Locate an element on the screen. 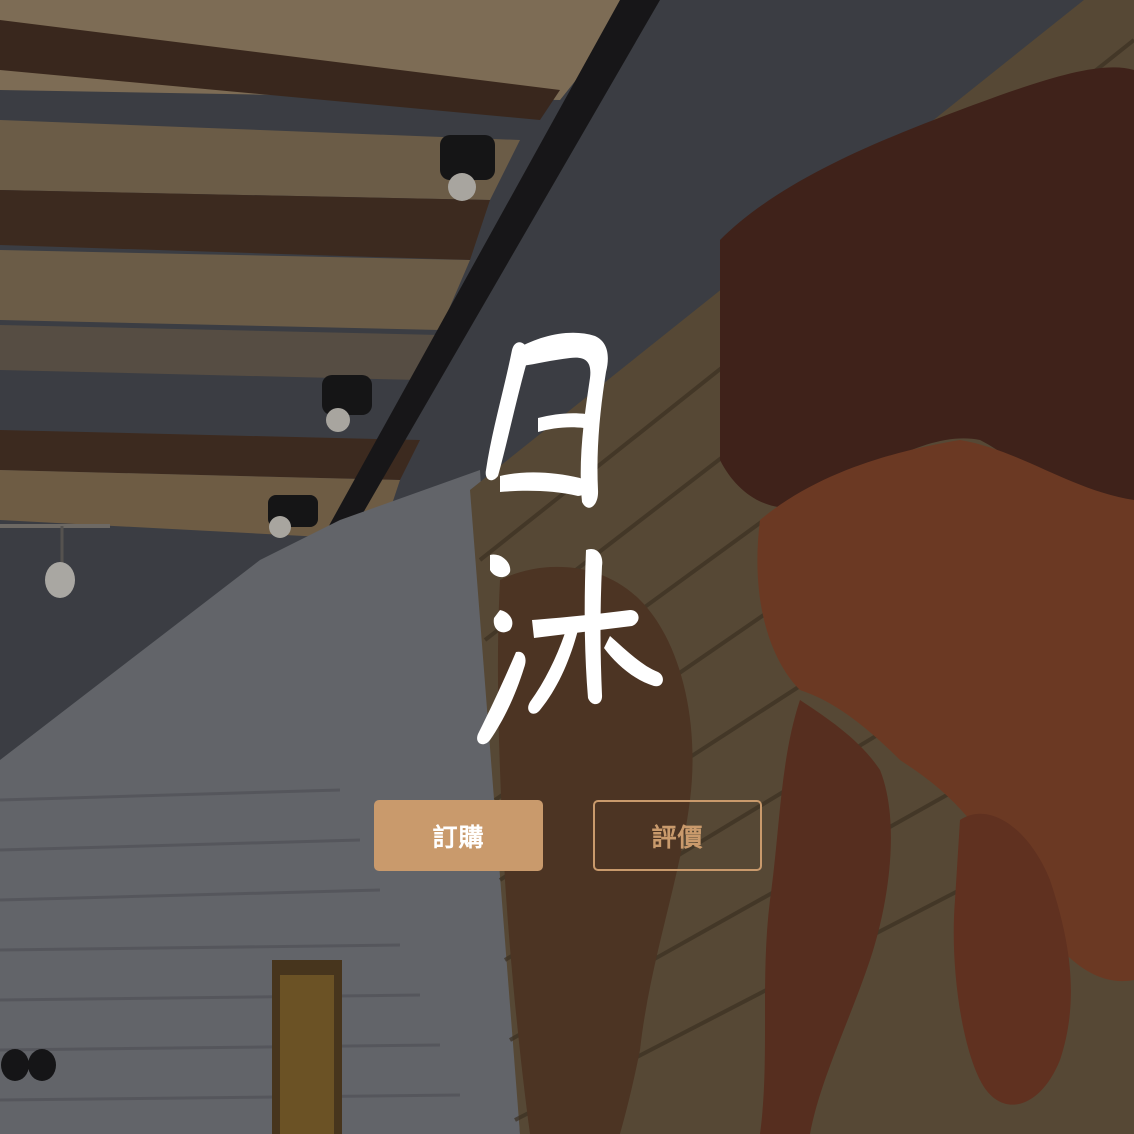 This screenshot has height=1134, width=1134. review-button: 評價 is located at coordinates (677, 835).